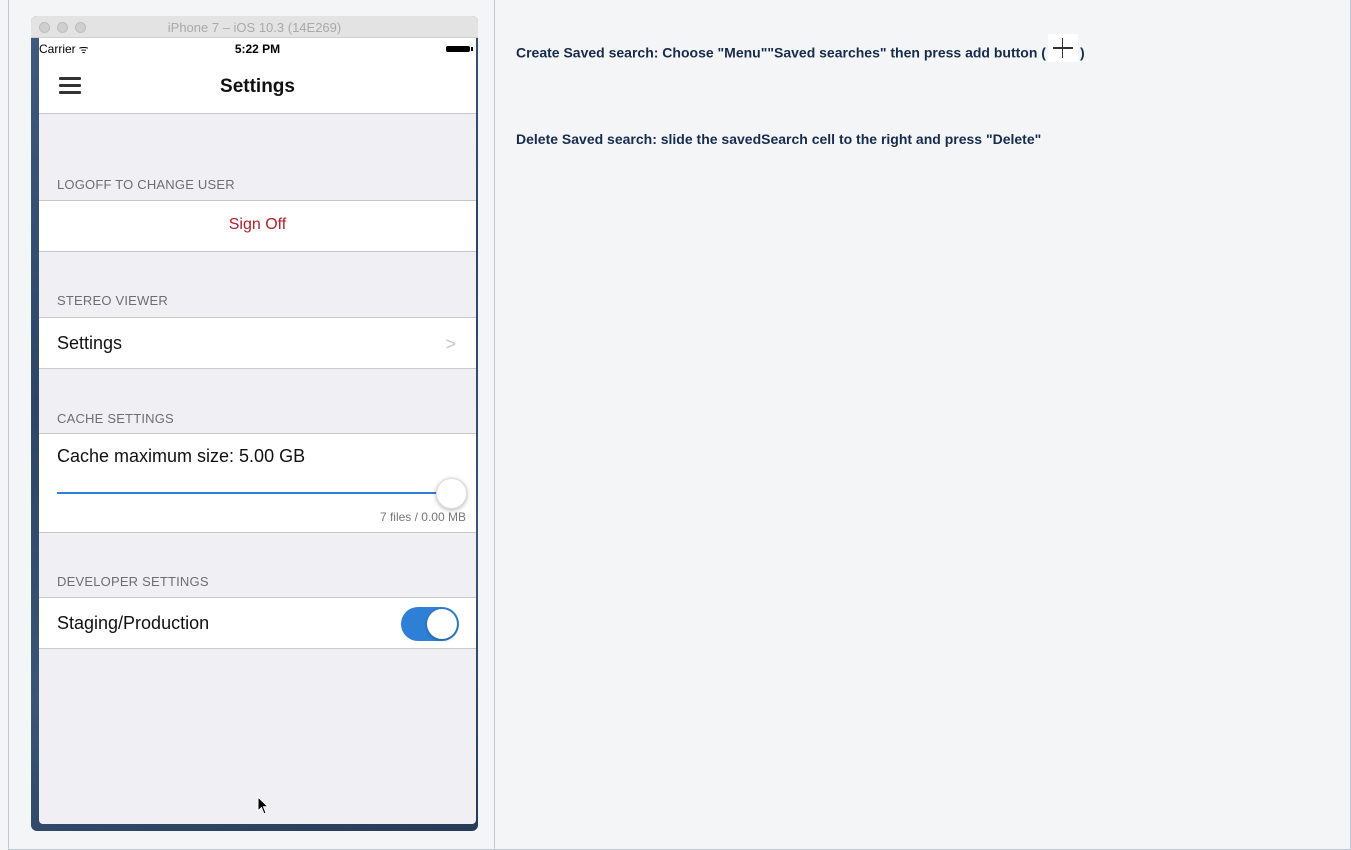 The height and width of the screenshot is (850, 1351). I want to click on staging-production-row: Staging/Production, so click(257, 623).